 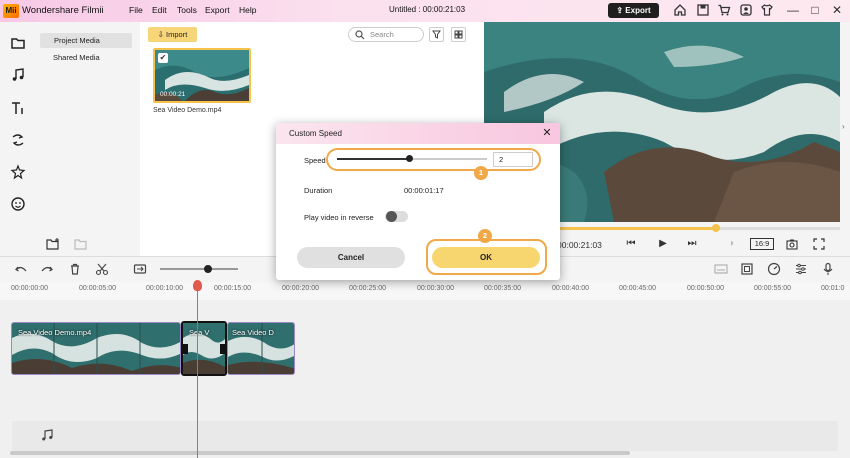 I want to click on sticker-icon, so click(x=18, y=204).